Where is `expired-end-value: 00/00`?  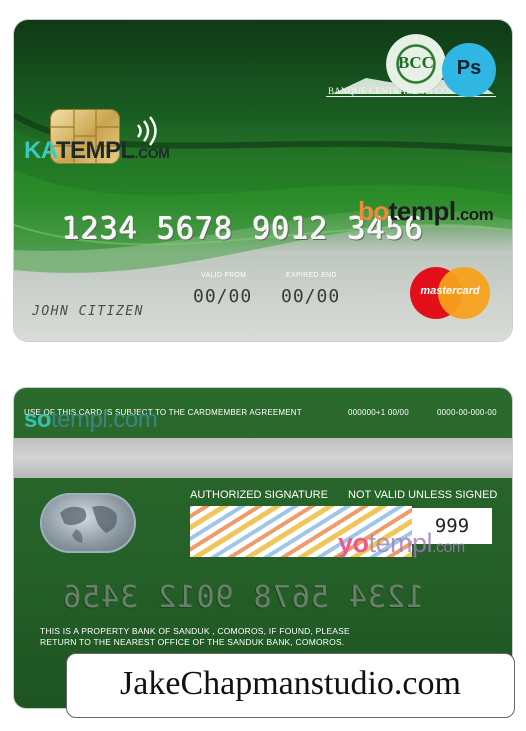
expired-end-value: 00/00 is located at coordinates (311, 296).